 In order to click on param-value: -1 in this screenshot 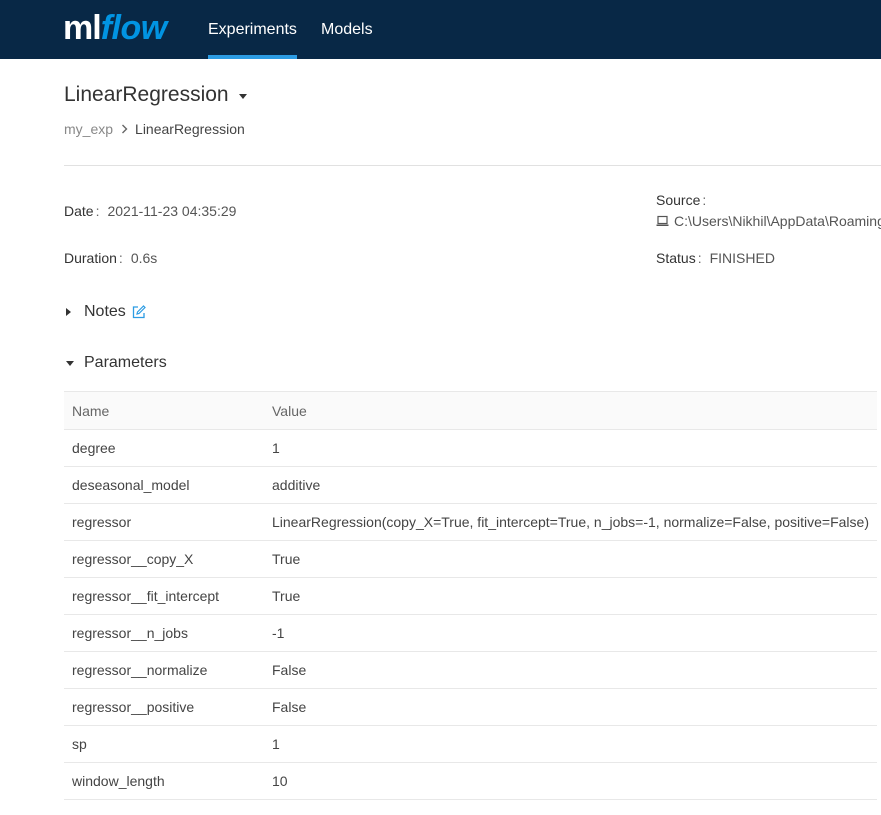, I will do `click(570, 633)`.